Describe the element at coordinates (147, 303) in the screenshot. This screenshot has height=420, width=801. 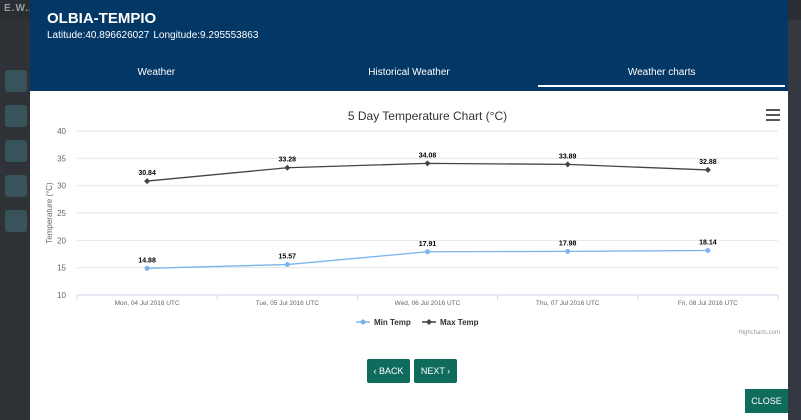
I see `x-tick-label: Mon, 04 Jul 2016 UTC` at that location.